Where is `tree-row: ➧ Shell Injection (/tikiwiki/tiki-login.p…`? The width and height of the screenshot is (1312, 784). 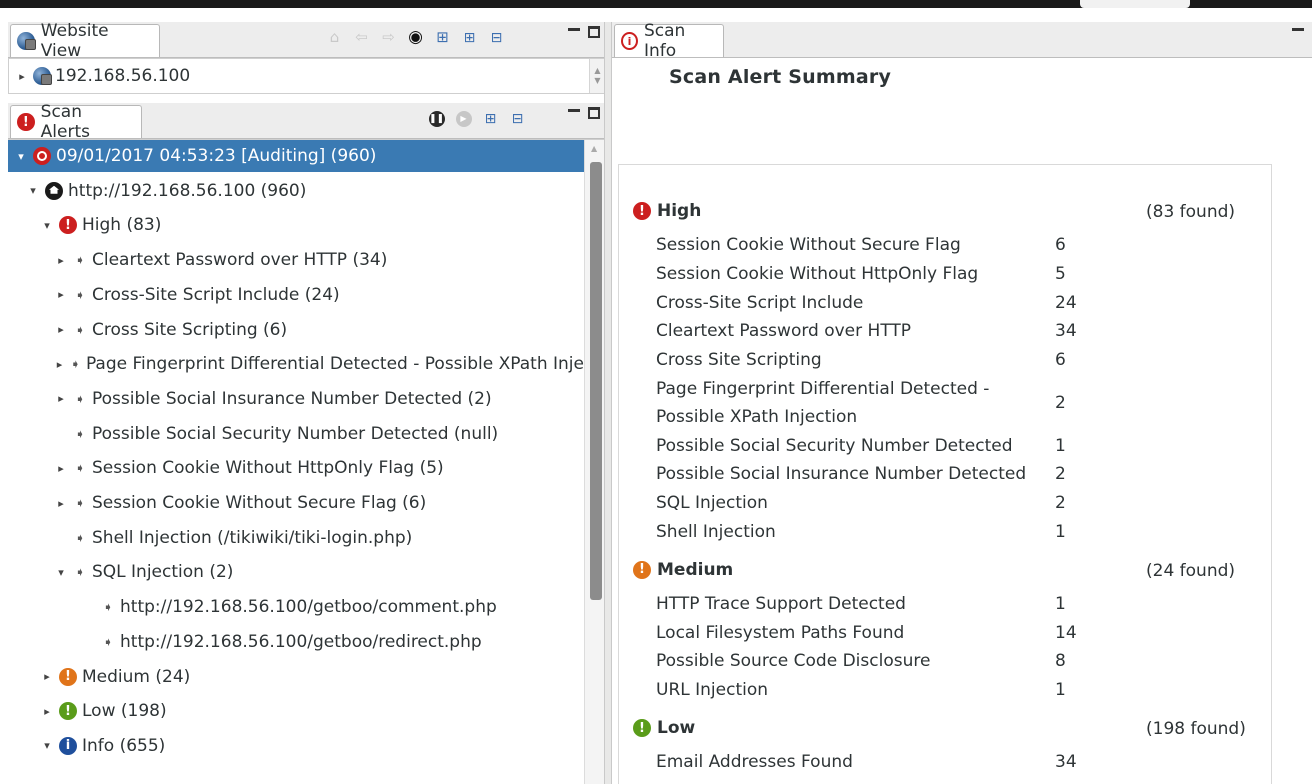
tree-row: ➧ Shell Injection (/tikiwiki/tiki-login.p… is located at coordinates (296, 538).